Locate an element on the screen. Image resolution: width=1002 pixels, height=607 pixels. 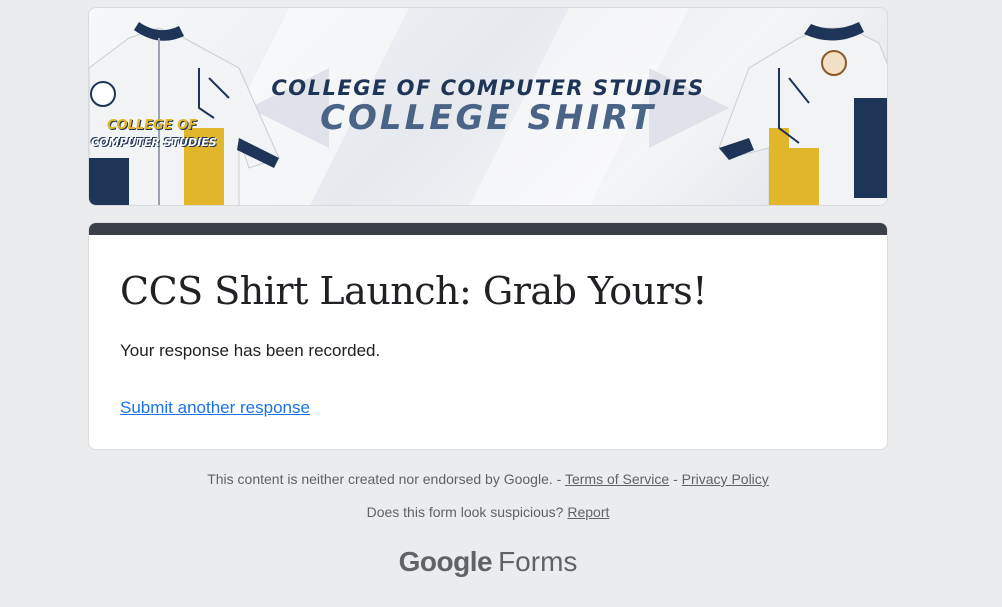
form-title: CCS Shirt Launch: Grab Yours! is located at coordinates (414, 291).